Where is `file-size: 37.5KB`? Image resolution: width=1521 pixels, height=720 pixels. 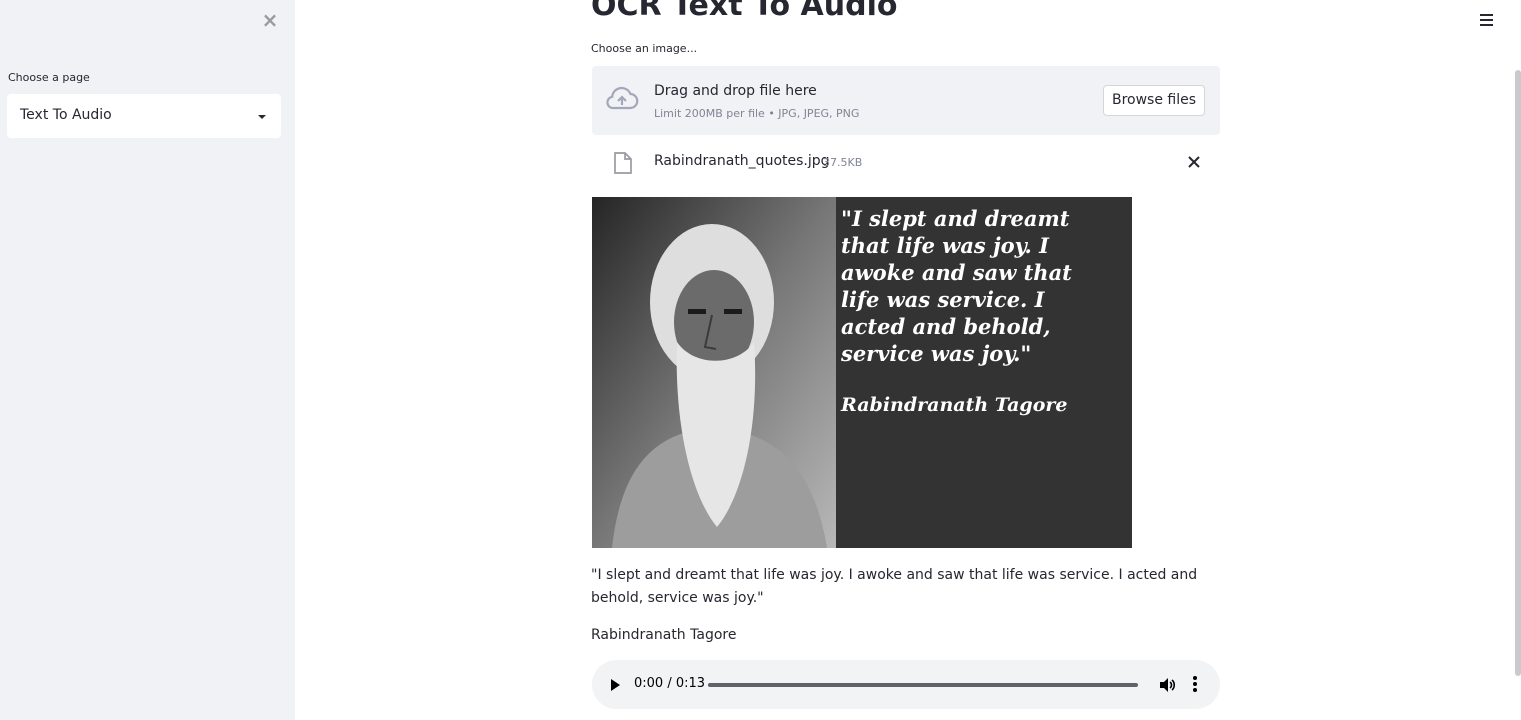
file-size: 37.5KB is located at coordinates (843, 162).